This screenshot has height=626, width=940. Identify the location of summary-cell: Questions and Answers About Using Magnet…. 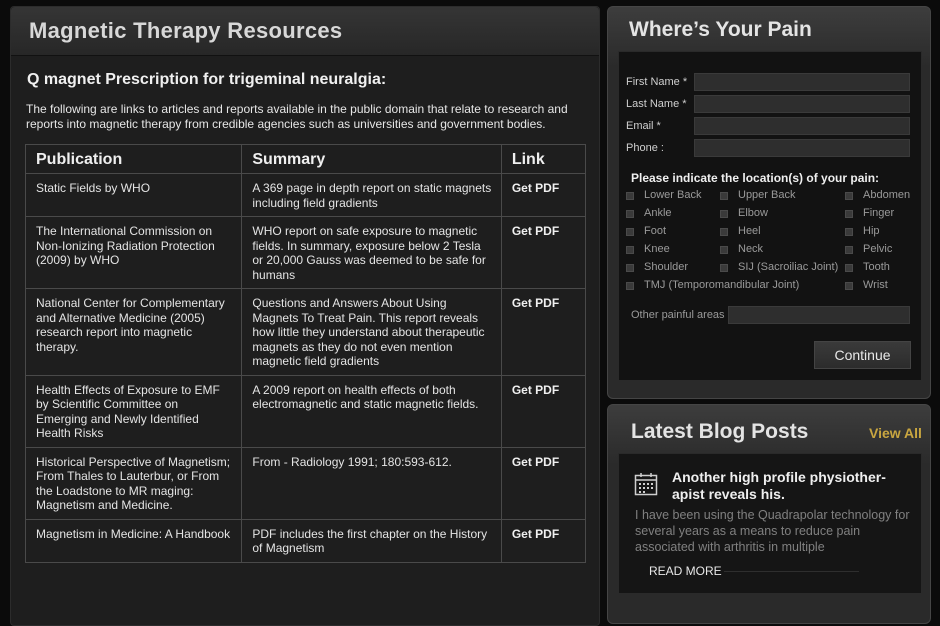
(371, 332).